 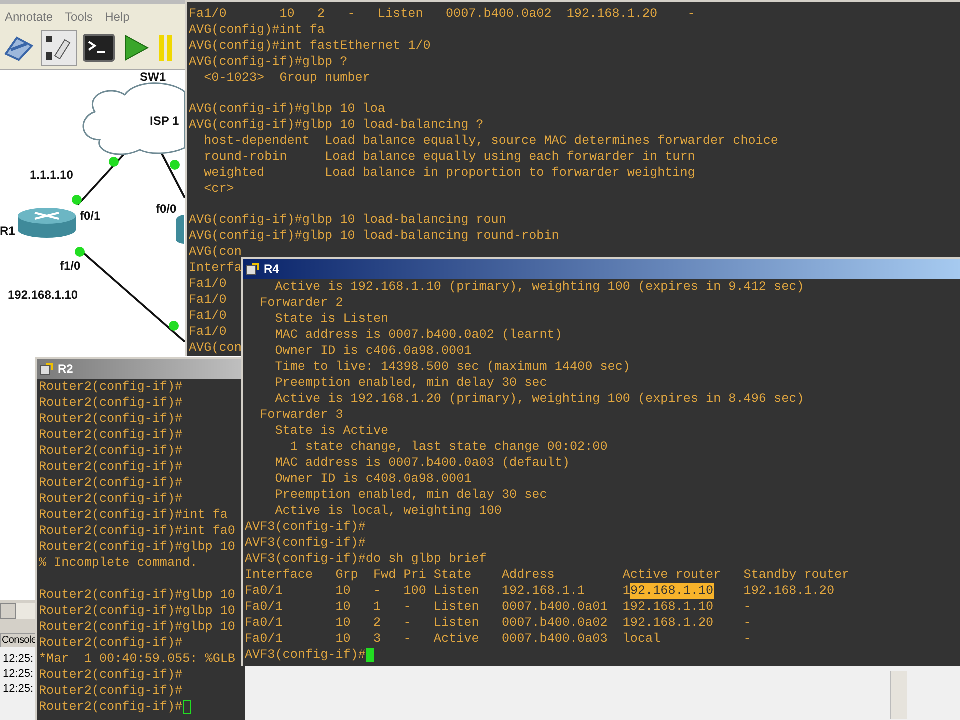 I want to click on menu-item: Help, so click(x=117, y=17).